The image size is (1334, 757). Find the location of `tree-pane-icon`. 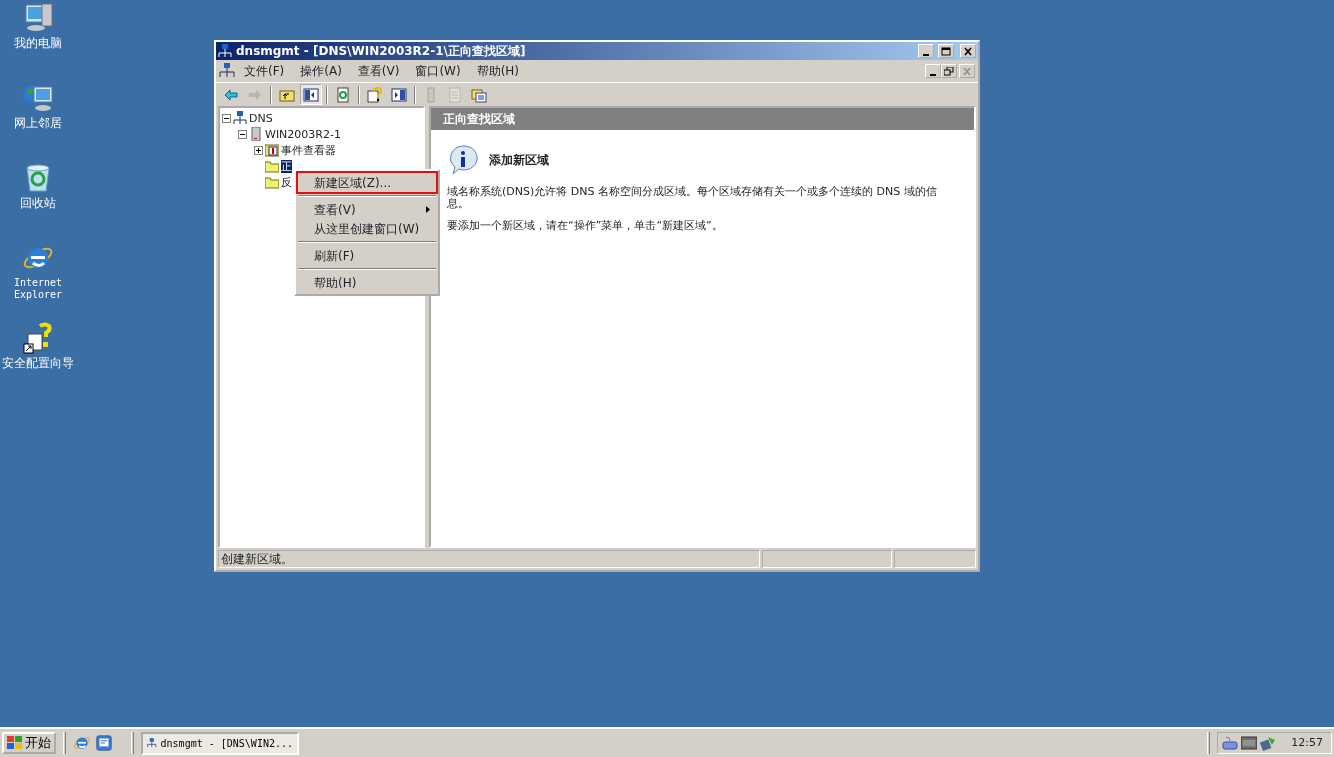

tree-pane-icon is located at coordinates (311, 94).